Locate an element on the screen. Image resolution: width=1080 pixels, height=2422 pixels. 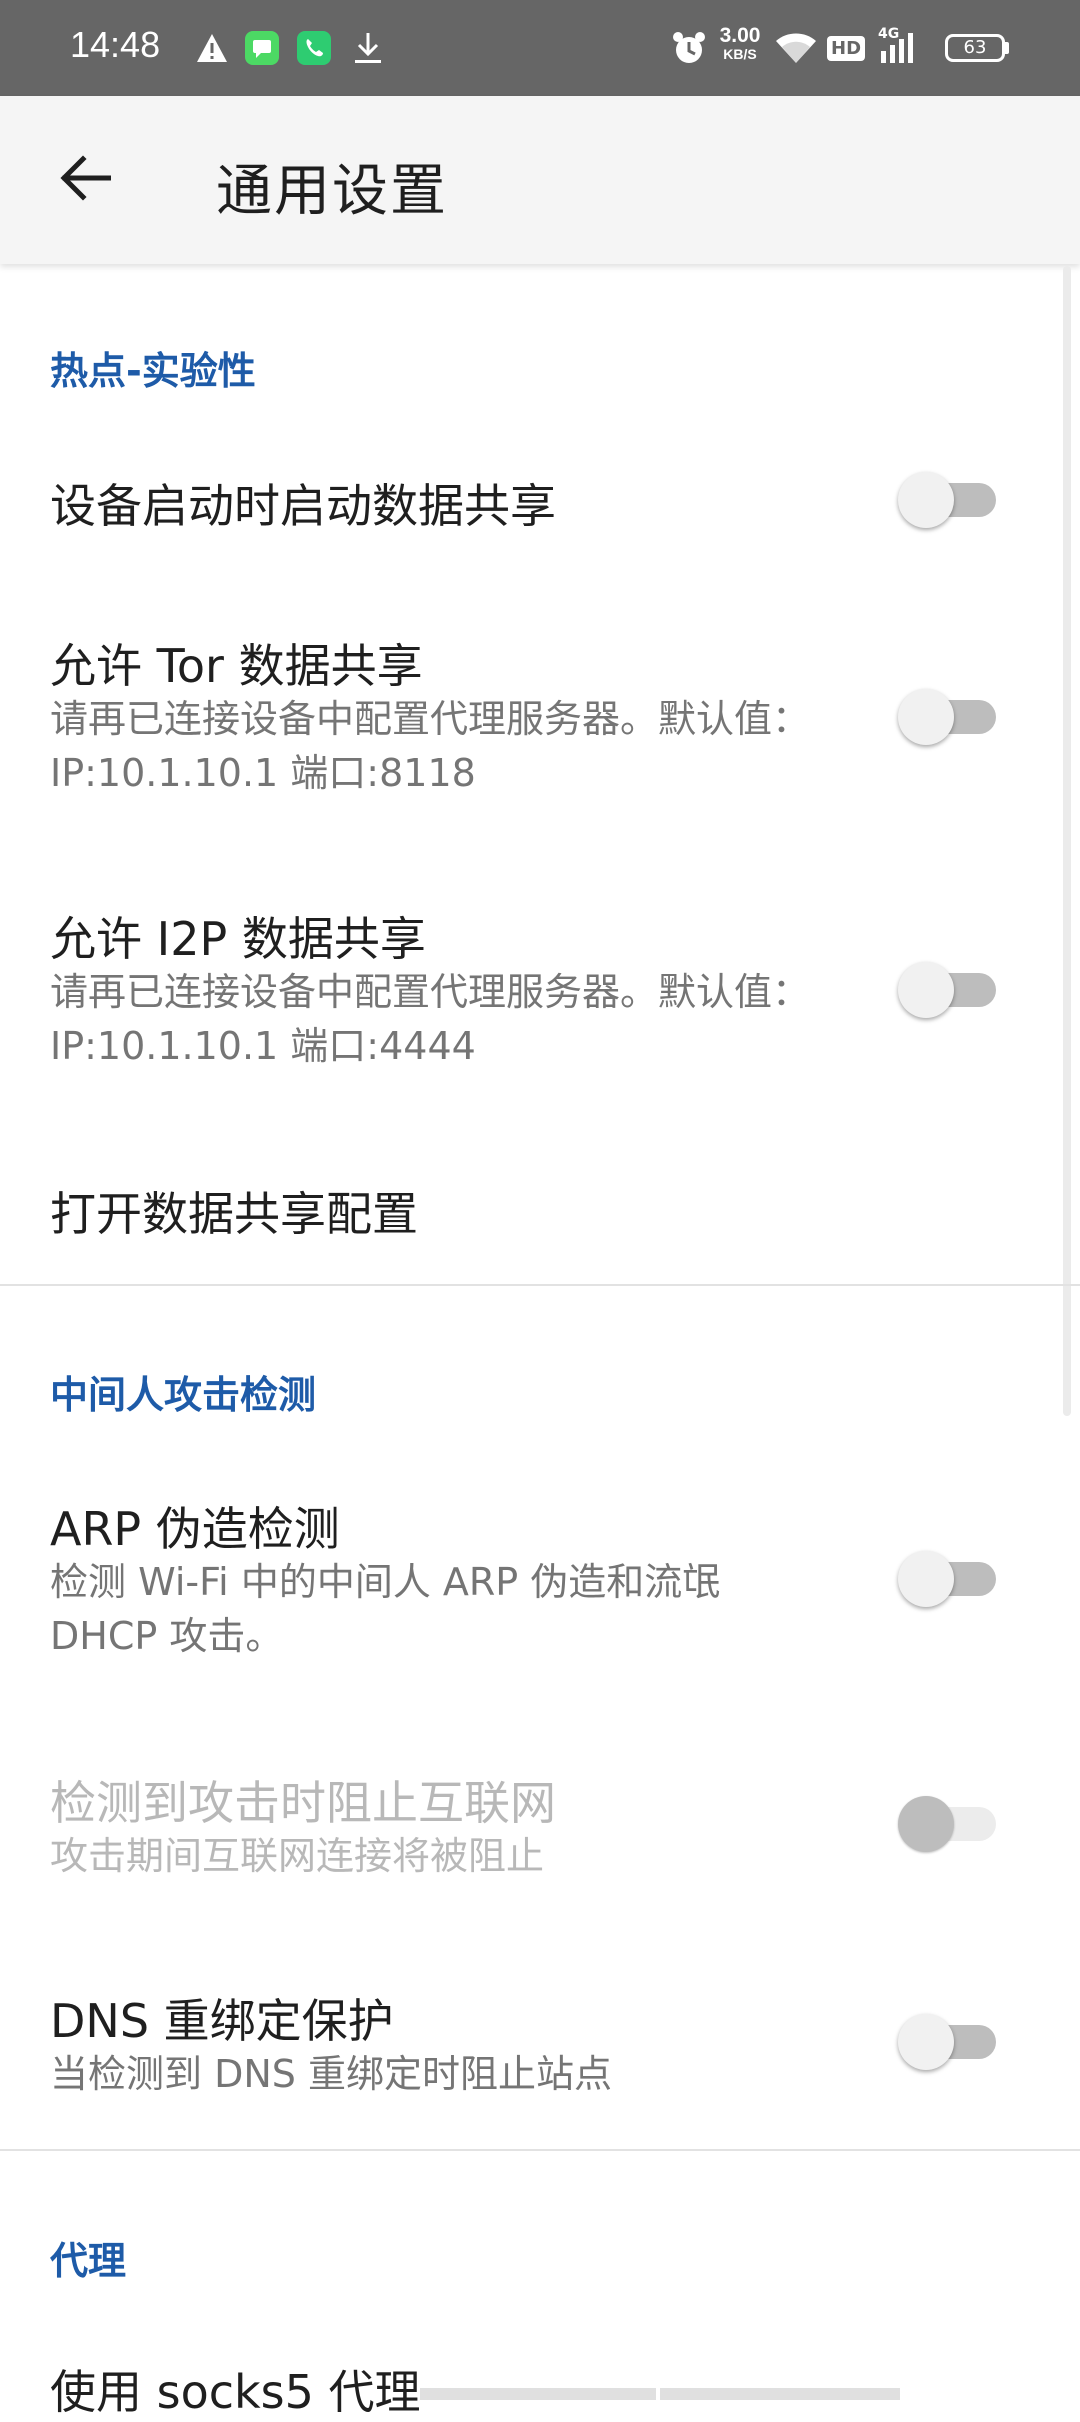
pref-summary: 攻击期间互联网连接将被阻止 is located at coordinates (297, 1856).